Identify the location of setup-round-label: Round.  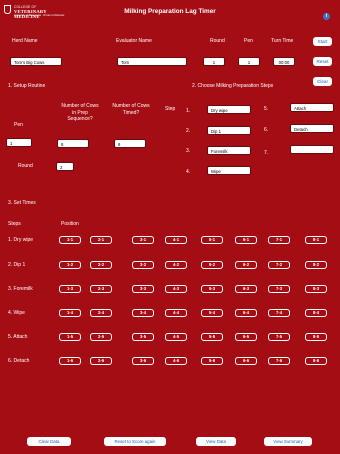
(25, 166).